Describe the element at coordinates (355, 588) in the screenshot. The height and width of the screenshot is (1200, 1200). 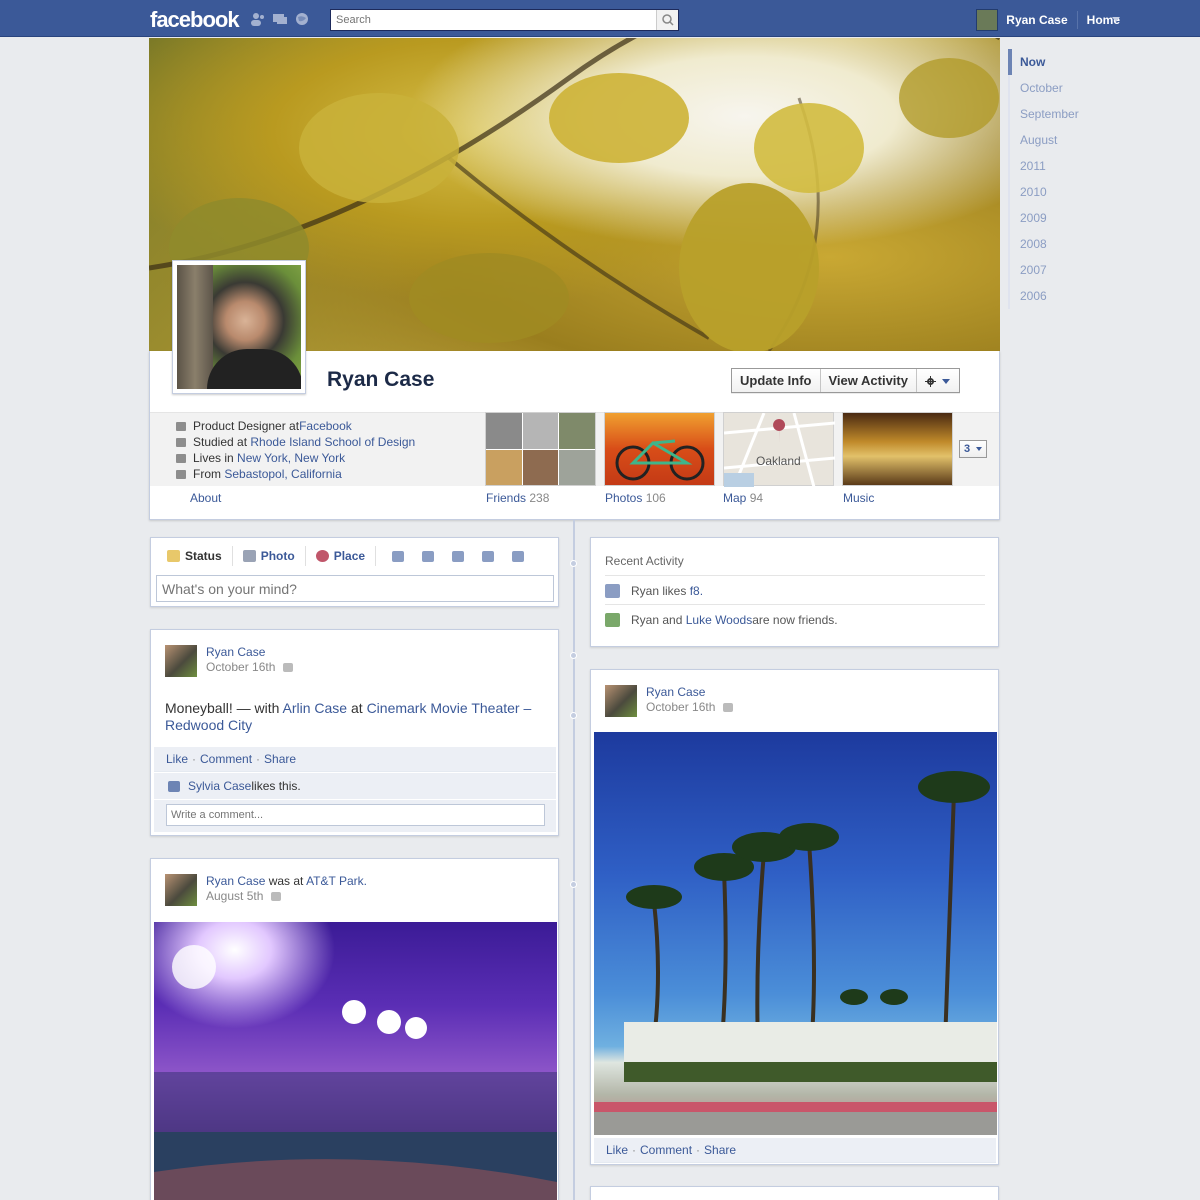
I see `status-input` at that location.